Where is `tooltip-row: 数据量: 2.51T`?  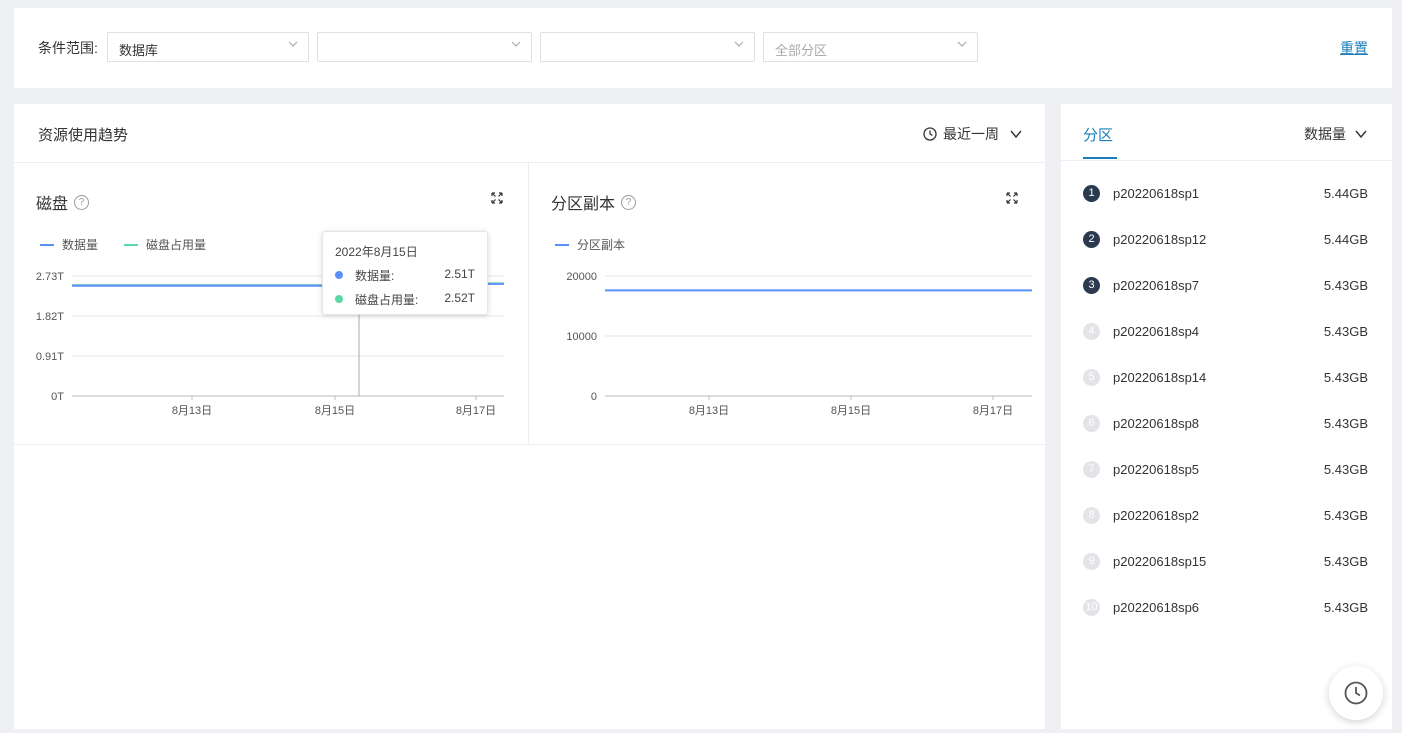
tooltip-row: 数据量: 2.51T is located at coordinates (405, 275).